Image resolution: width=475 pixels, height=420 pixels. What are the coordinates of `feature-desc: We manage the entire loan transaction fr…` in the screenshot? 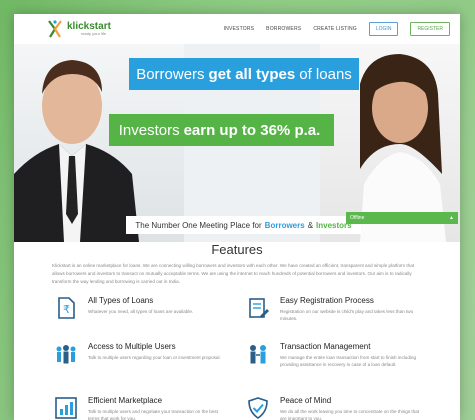 It's located at (348, 361).